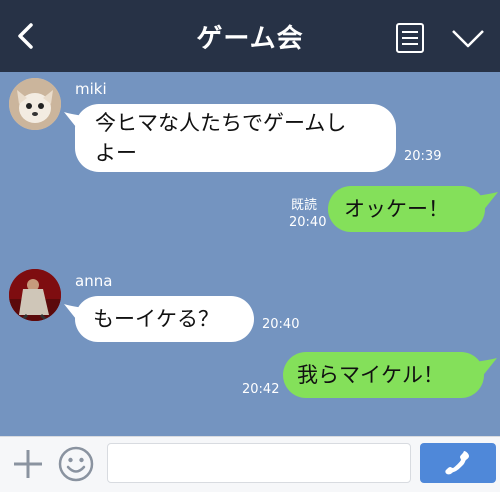 The width and height of the screenshot is (500, 492). I want to click on message-time: 20:39, so click(423, 156).